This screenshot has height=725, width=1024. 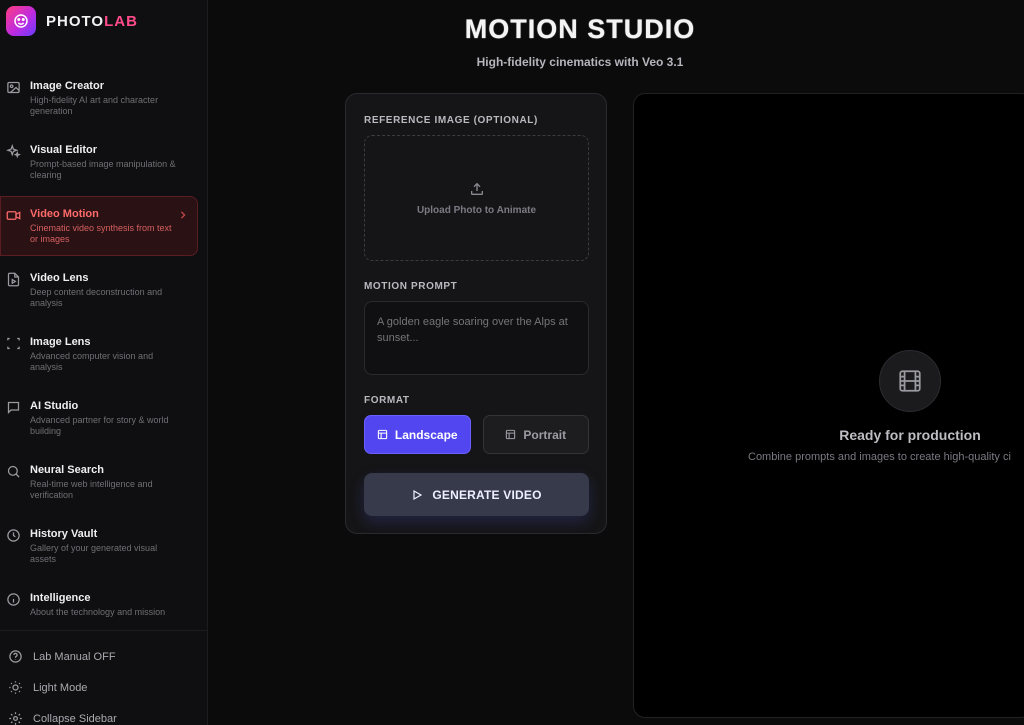 What do you see at coordinates (476, 188) in the screenshot?
I see `upload-icon` at bounding box center [476, 188].